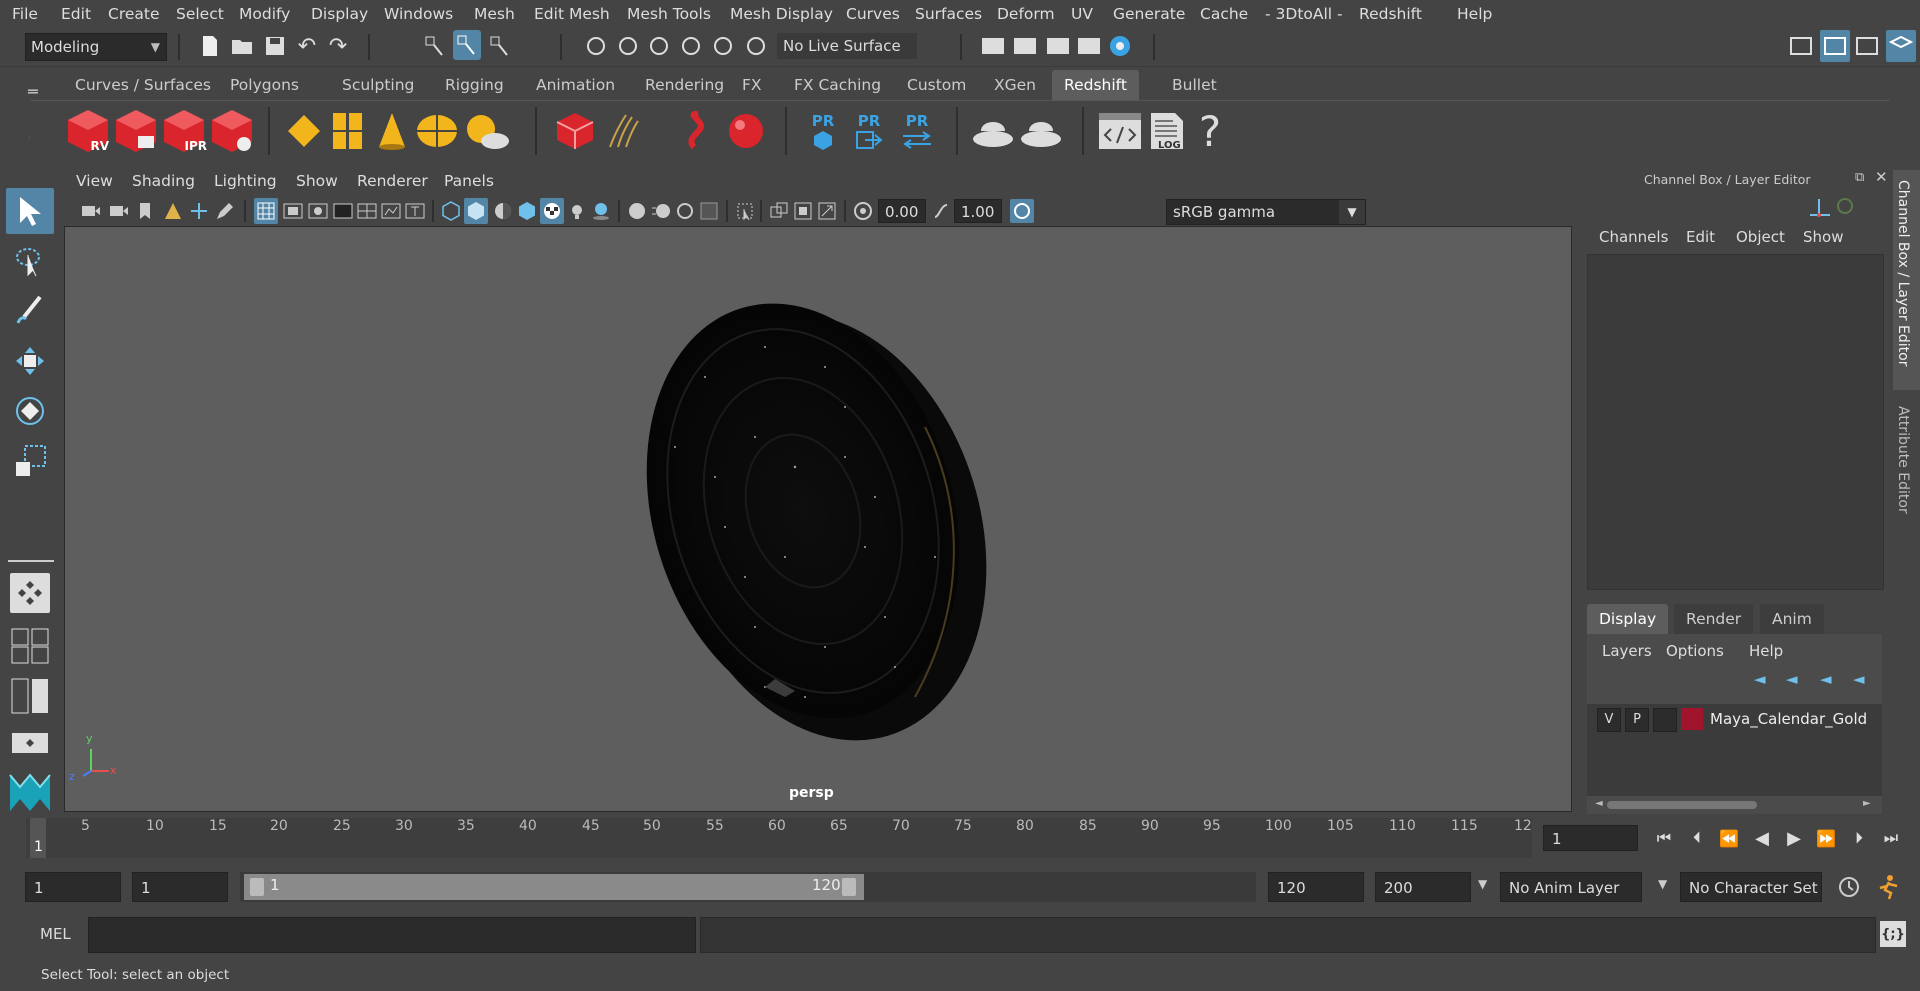 This screenshot has width=1920, height=991. I want to click on render-settings-icon, so click(1089, 46).